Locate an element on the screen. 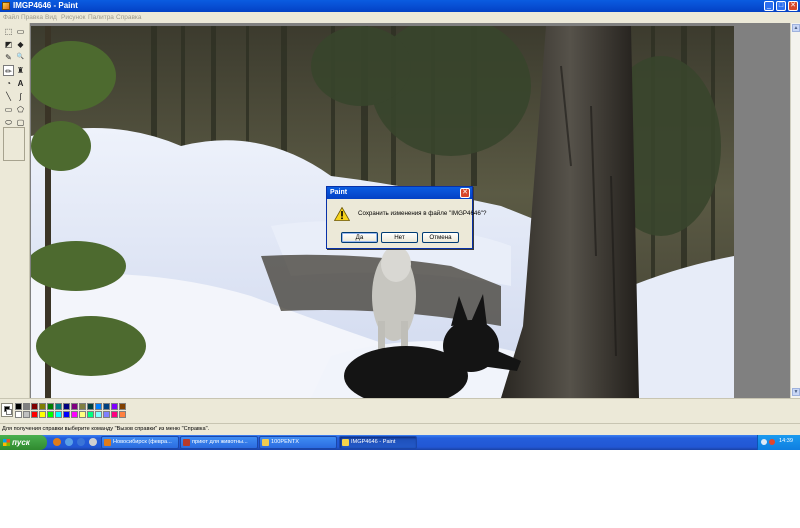  system-tray: 14:39 is located at coordinates (778, 442).